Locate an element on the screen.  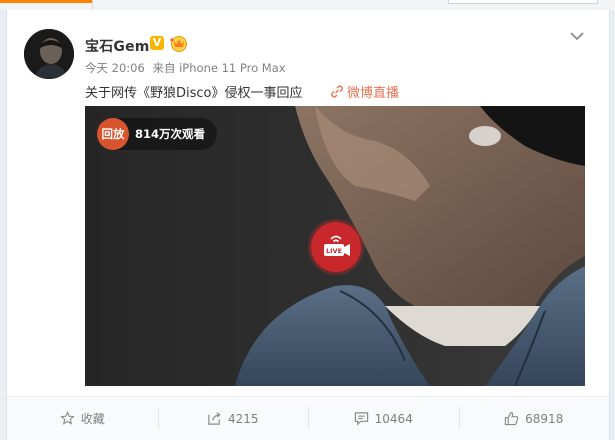
replay-badge: 回放 is located at coordinates (113, 134).